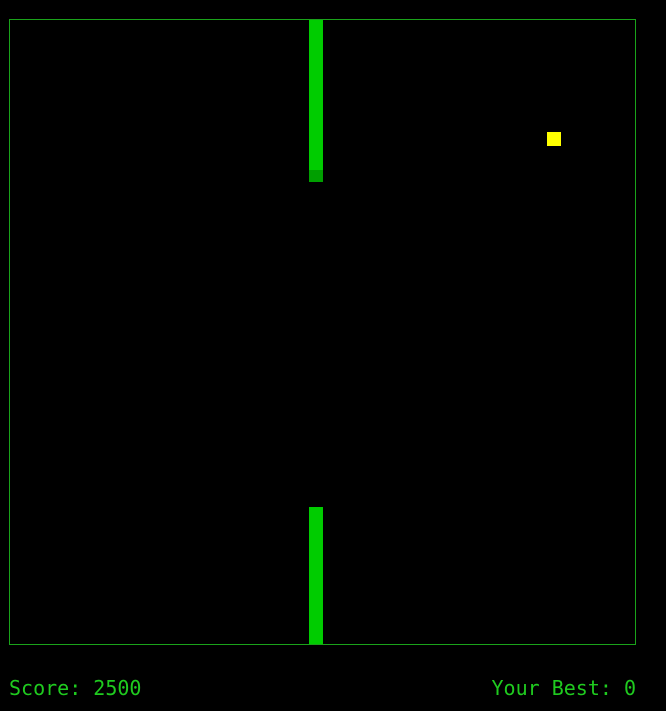 Image resolution: width=666 pixels, height=711 pixels. I want to click on food-pellet, so click(554, 139).